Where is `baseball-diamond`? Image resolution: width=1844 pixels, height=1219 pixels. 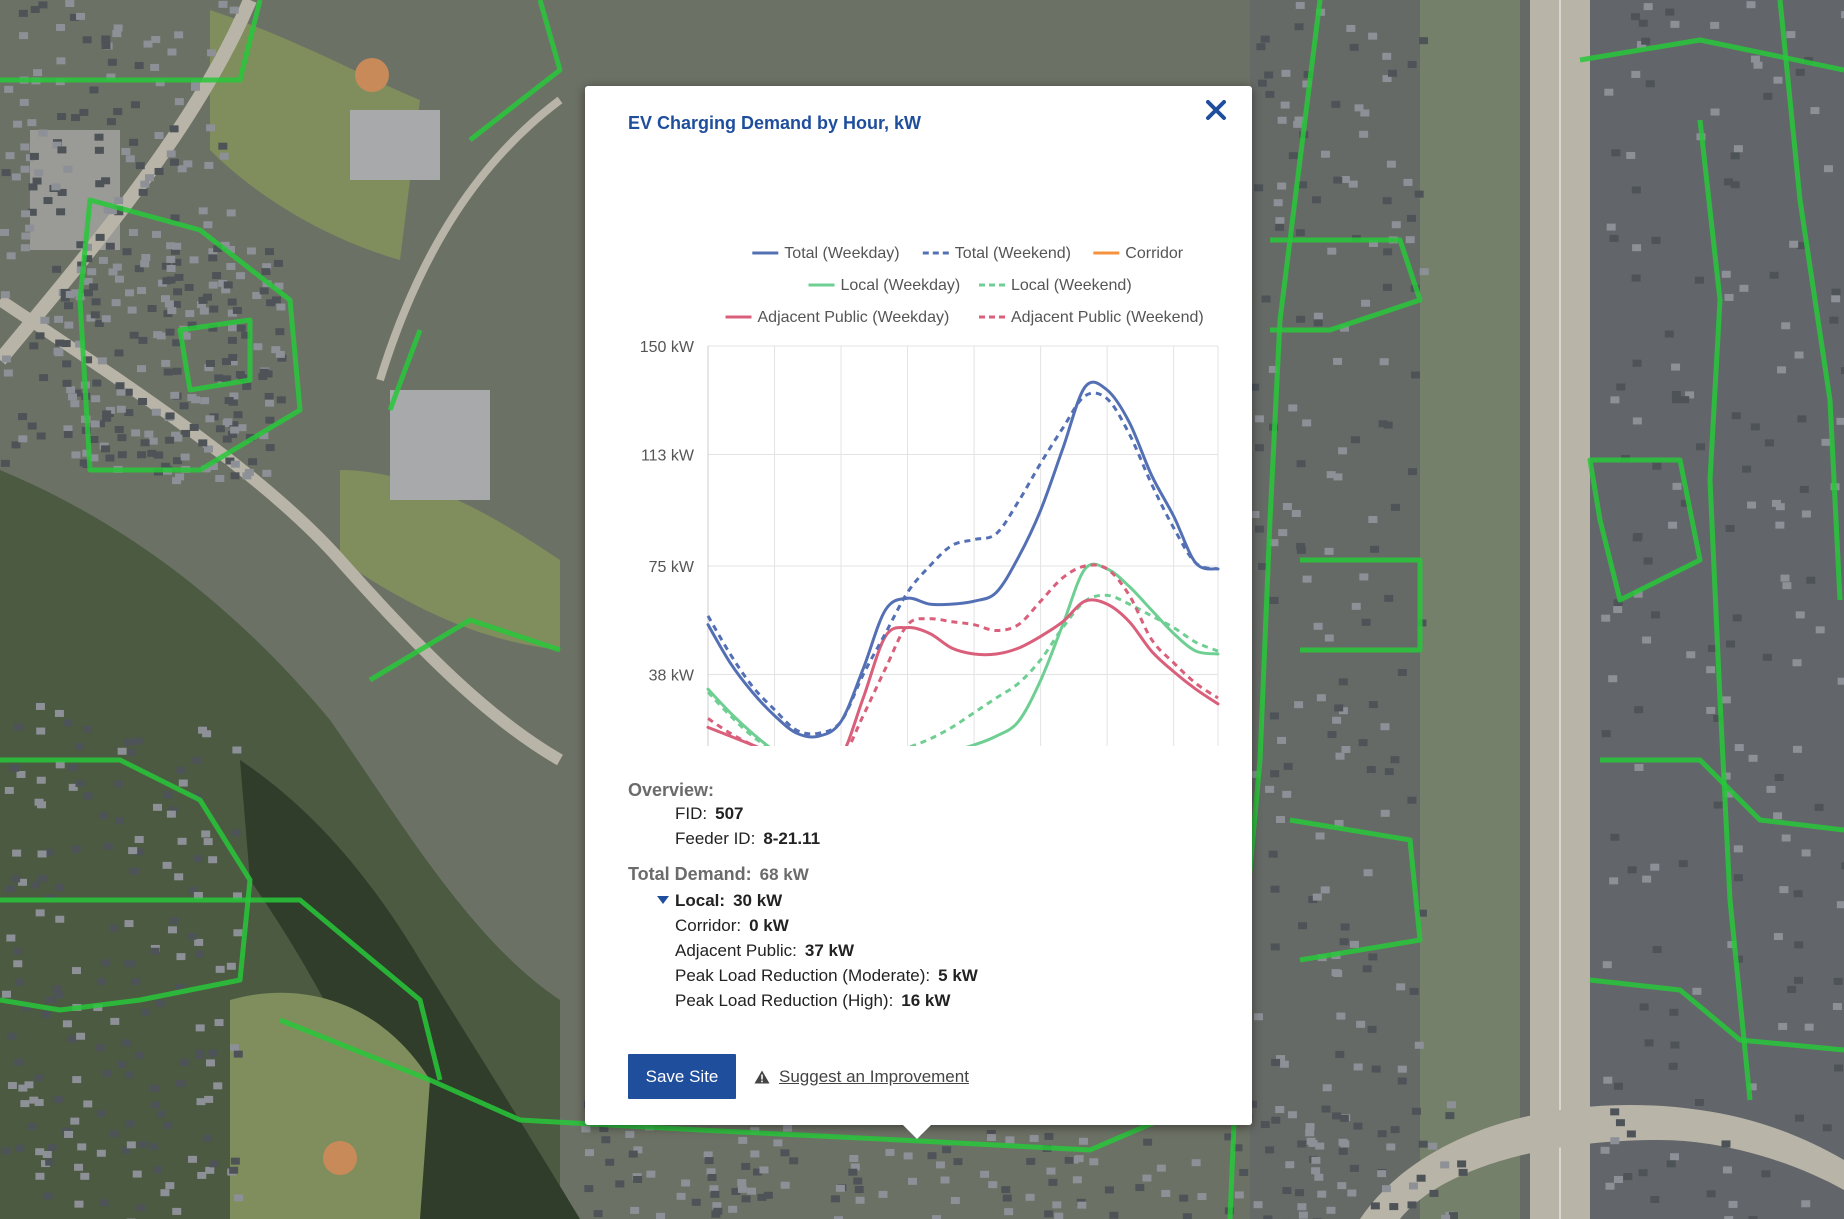
baseball-diamond is located at coordinates (372, 75).